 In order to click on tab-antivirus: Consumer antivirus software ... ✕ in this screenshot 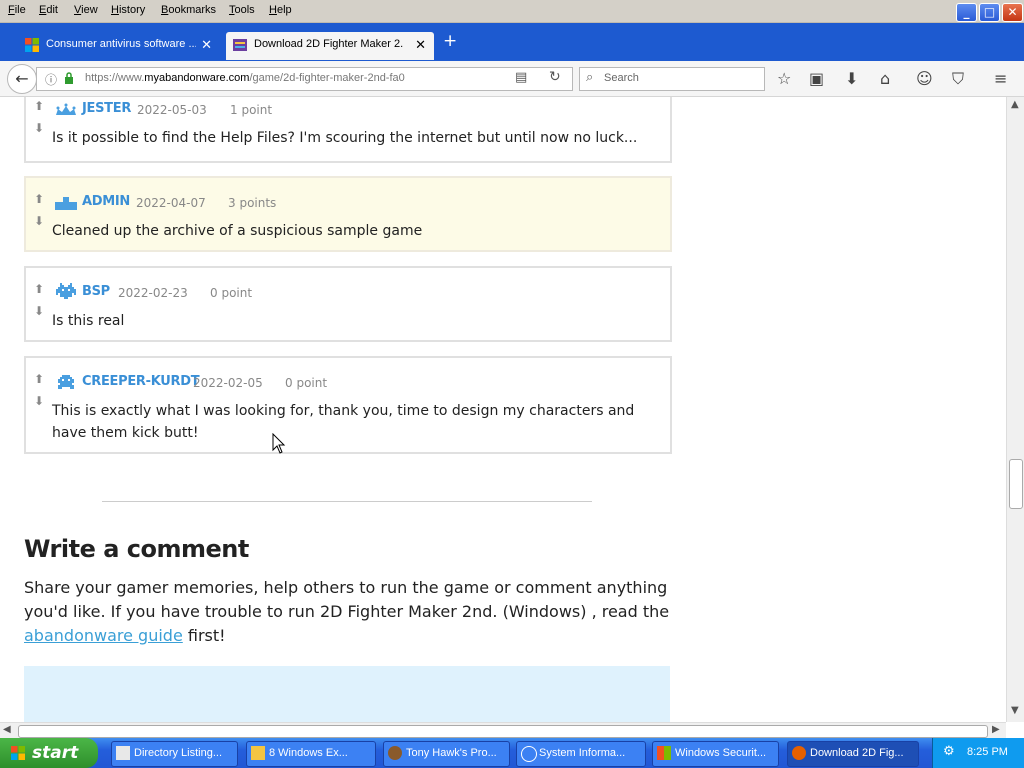, I will do `click(119, 46)`.